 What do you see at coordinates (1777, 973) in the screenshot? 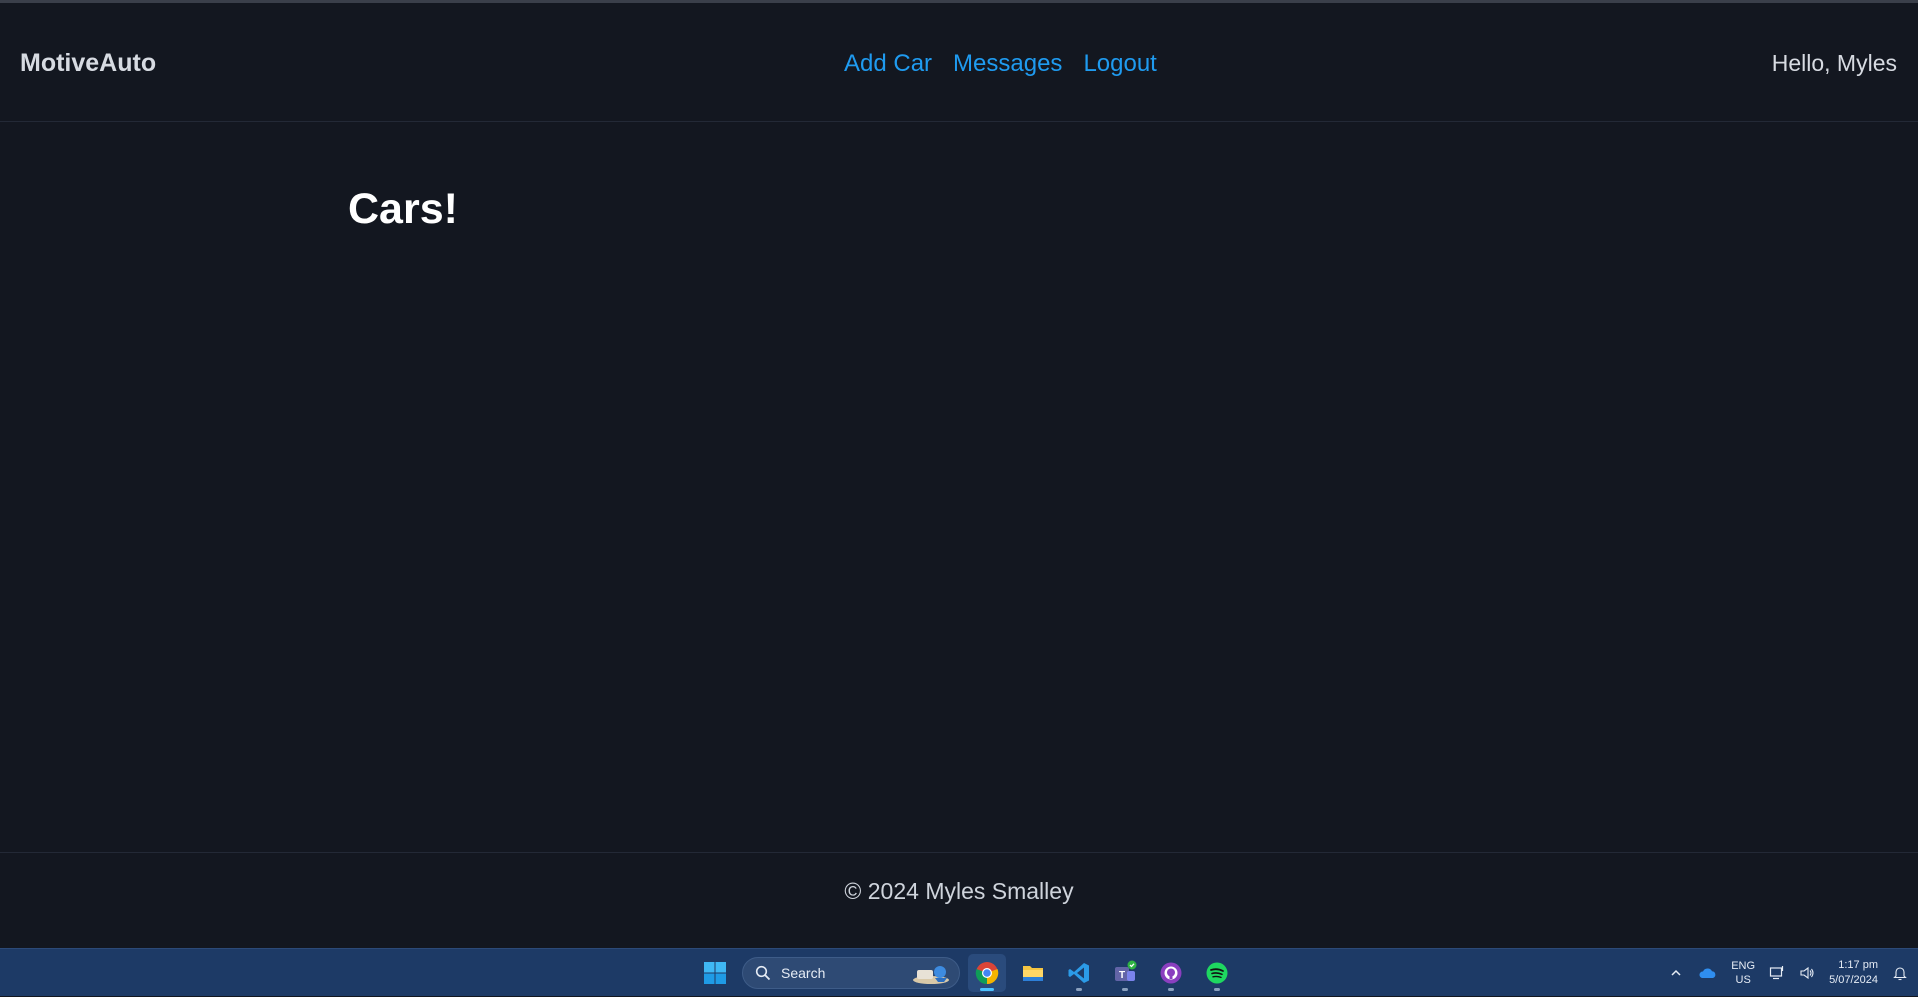
I see `network-icon` at bounding box center [1777, 973].